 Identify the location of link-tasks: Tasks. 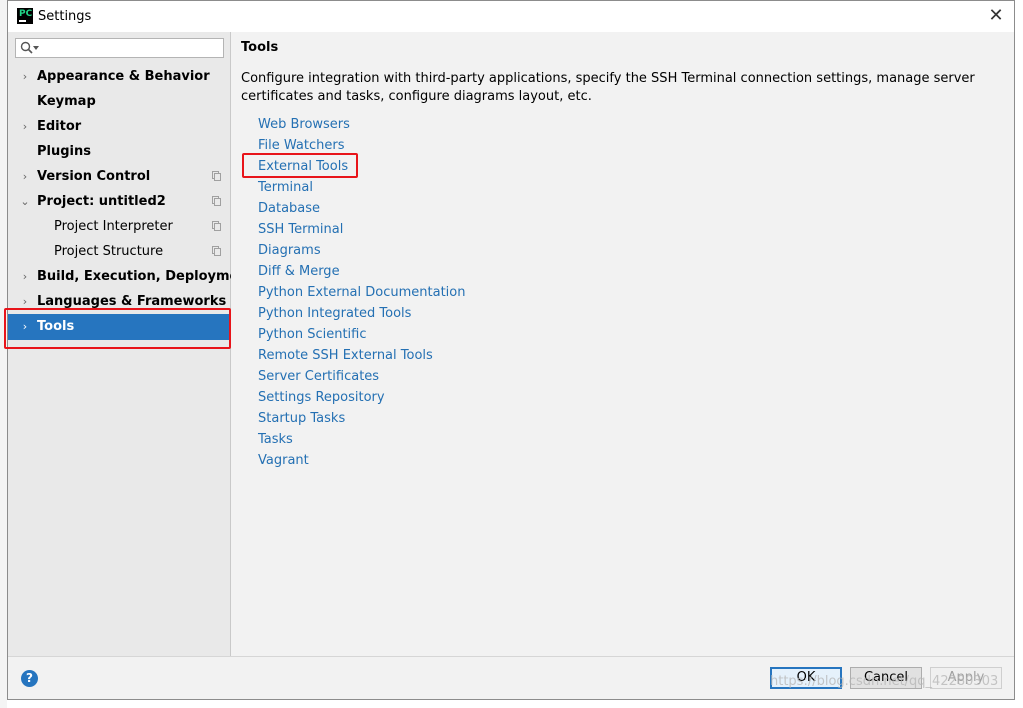
(361, 439).